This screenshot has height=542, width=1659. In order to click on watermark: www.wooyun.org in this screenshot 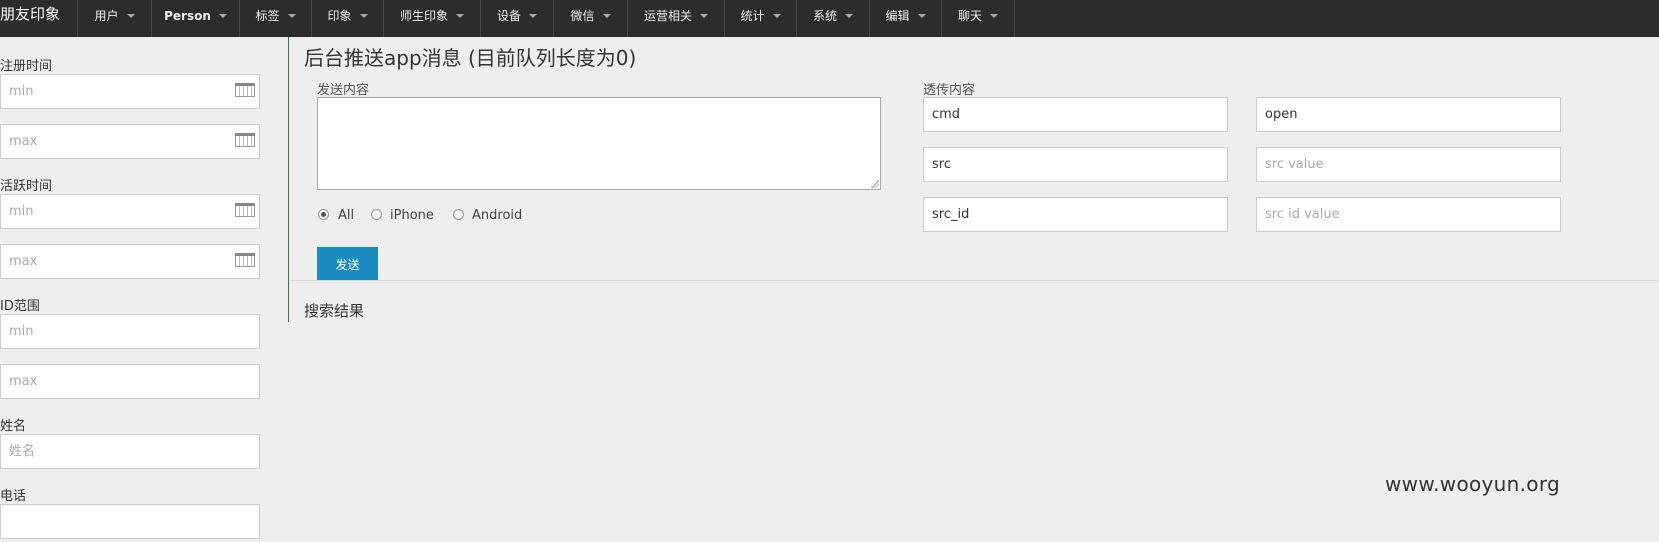, I will do `click(1472, 484)`.